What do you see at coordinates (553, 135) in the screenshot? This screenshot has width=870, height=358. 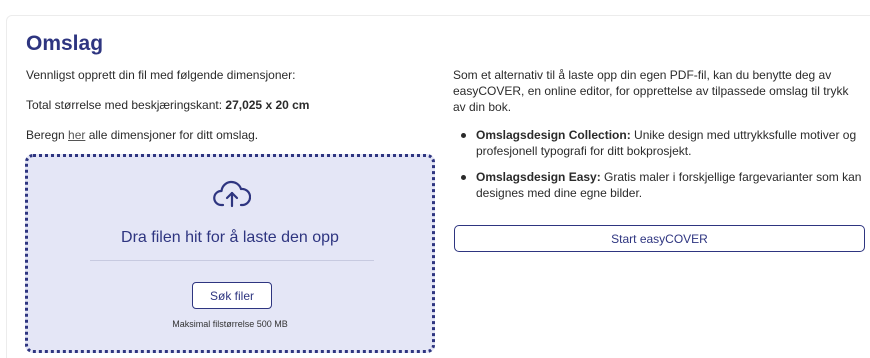 I see `option-title: Omslagsdesign Collection:` at bounding box center [553, 135].